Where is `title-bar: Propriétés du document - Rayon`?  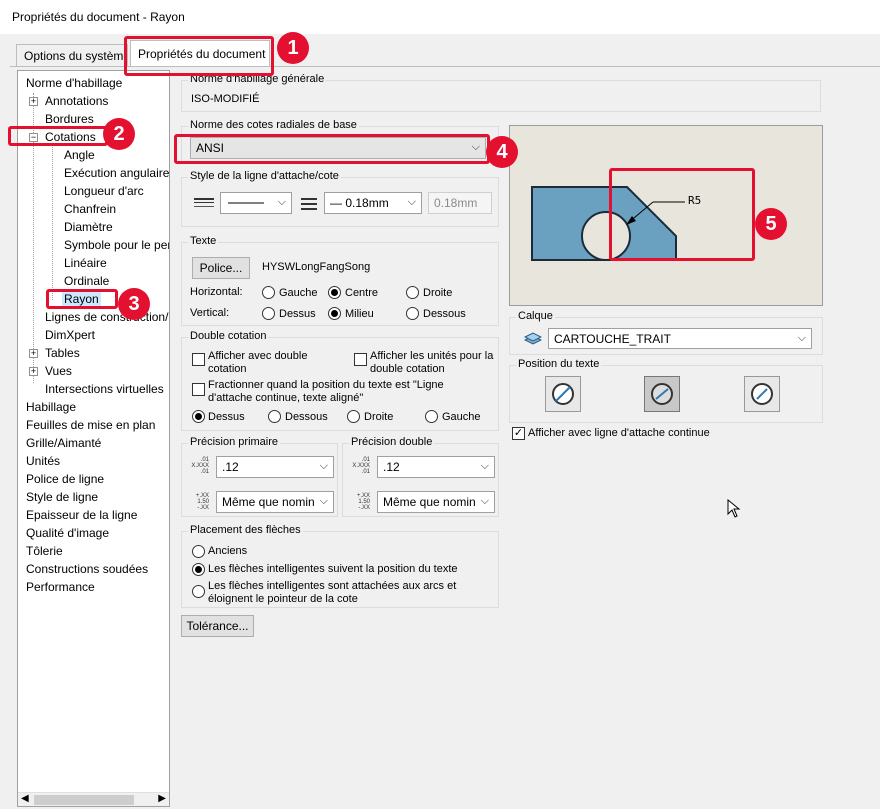 title-bar: Propriétés du document - Rayon is located at coordinates (440, 17).